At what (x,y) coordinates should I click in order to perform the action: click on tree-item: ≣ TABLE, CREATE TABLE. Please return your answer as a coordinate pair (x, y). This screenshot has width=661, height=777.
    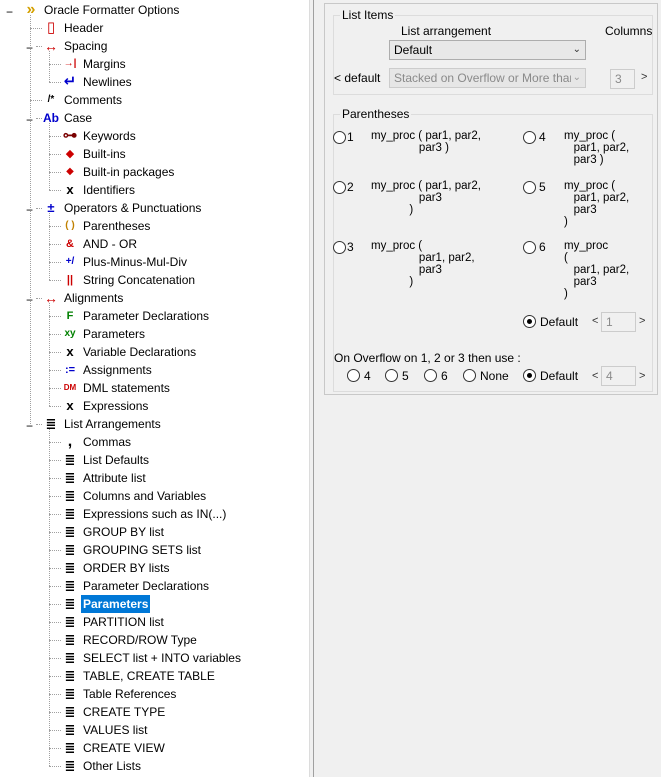
    Looking at the image, I should click on (139, 676).